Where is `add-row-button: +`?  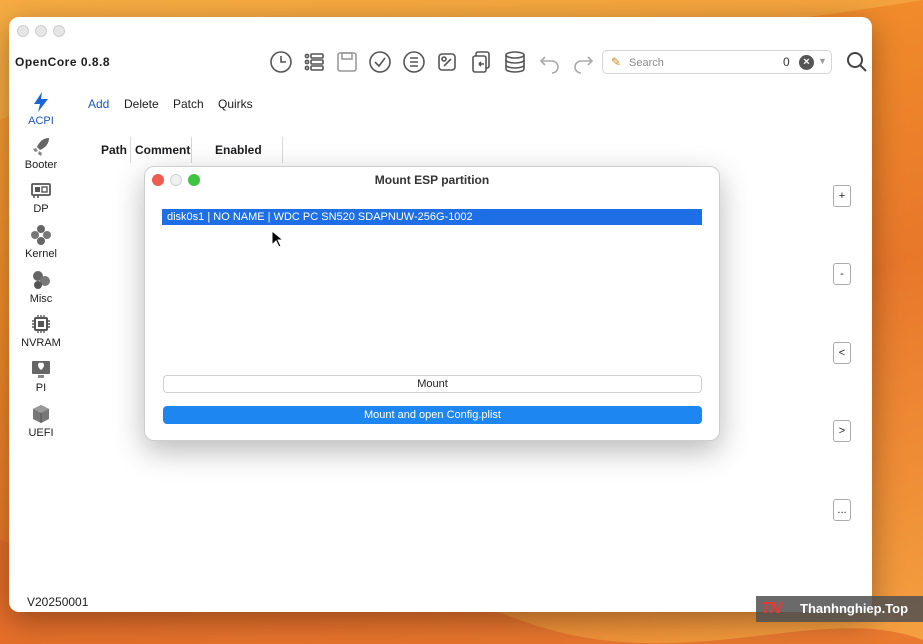
add-row-button: + is located at coordinates (842, 196).